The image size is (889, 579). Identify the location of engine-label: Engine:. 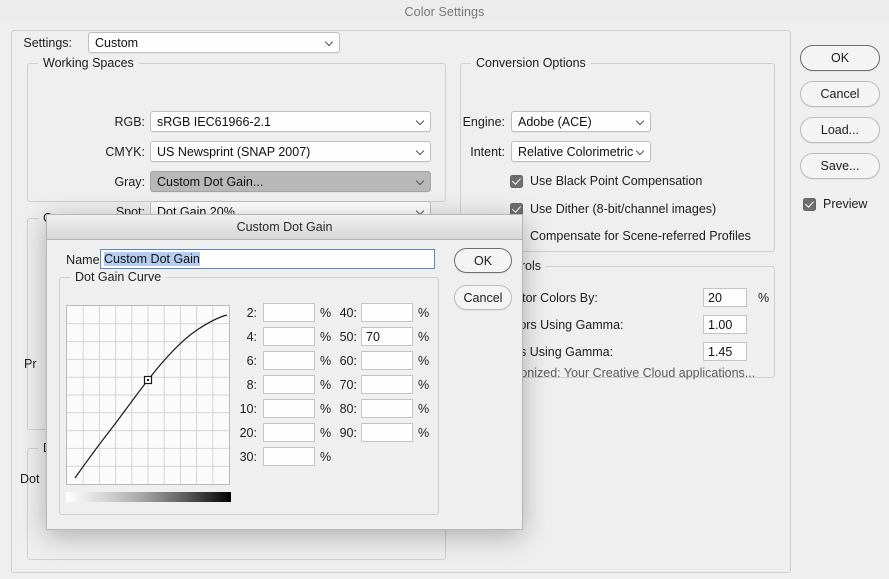
(483, 122).